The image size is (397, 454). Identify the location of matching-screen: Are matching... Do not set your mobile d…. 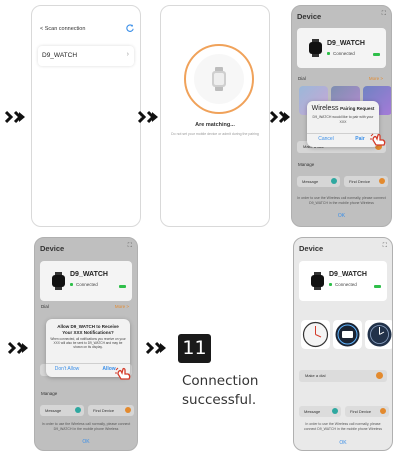
(215, 116).